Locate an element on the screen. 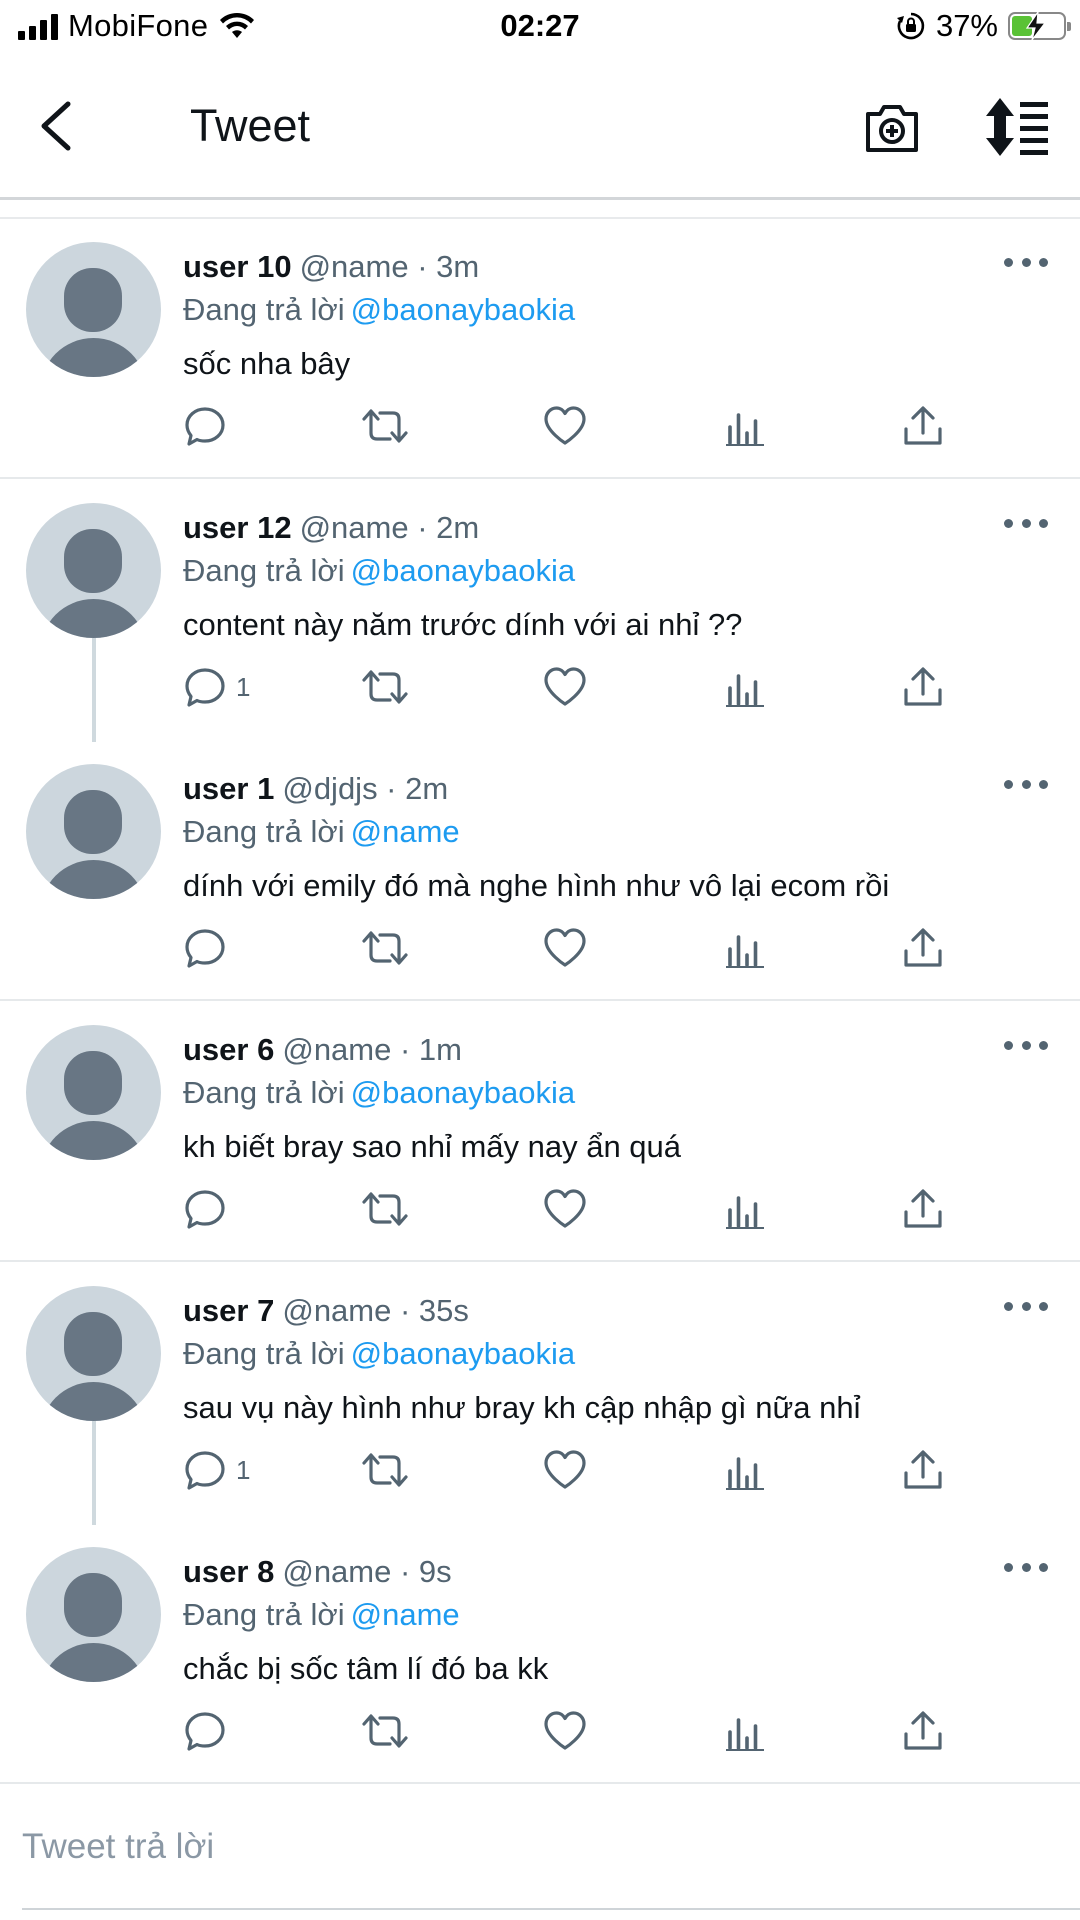 The image size is (1080, 1920). page-title: Tweet is located at coordinates (250, 125).